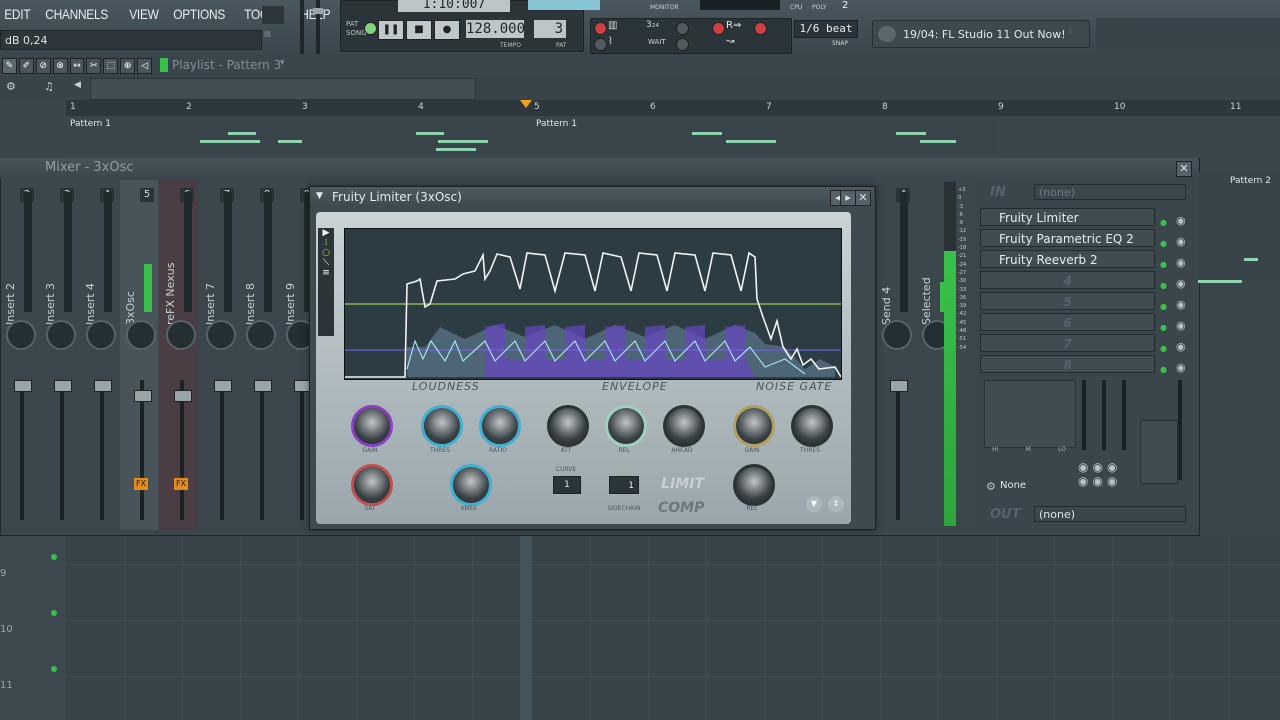  What do you see at coordinates (442, 426) in the screenshot?
I see `threshold-knob` at bounding box center [442, 426].